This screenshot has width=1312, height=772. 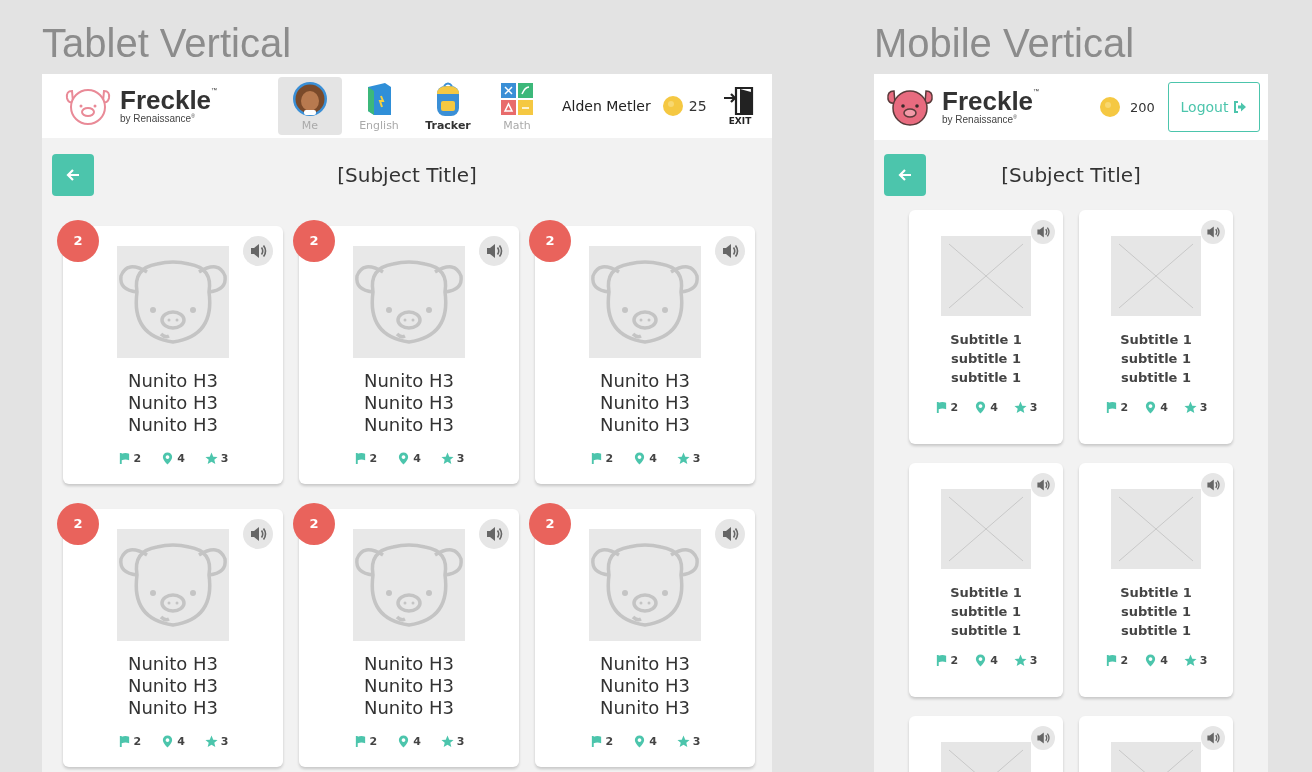 I want to click on brand-name: Freckle$^{™}$, so click(x=991, y=100).